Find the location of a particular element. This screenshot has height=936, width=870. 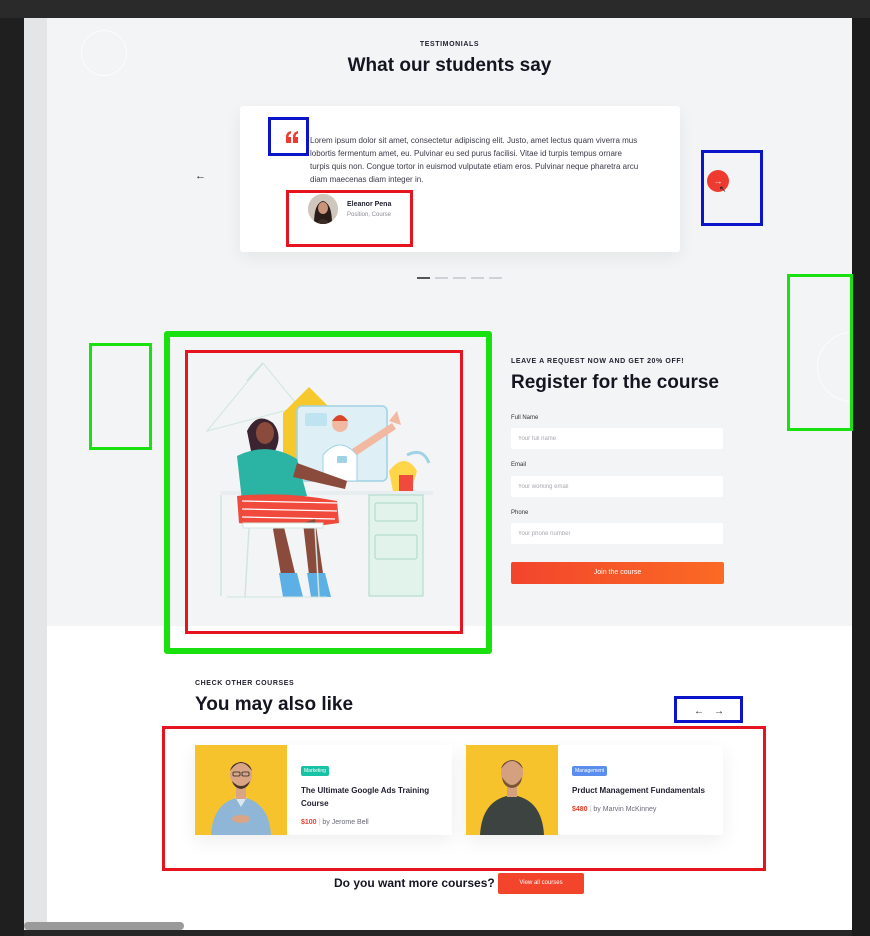

testimonials-heading: What our students say is located at coordinates (449, 65).